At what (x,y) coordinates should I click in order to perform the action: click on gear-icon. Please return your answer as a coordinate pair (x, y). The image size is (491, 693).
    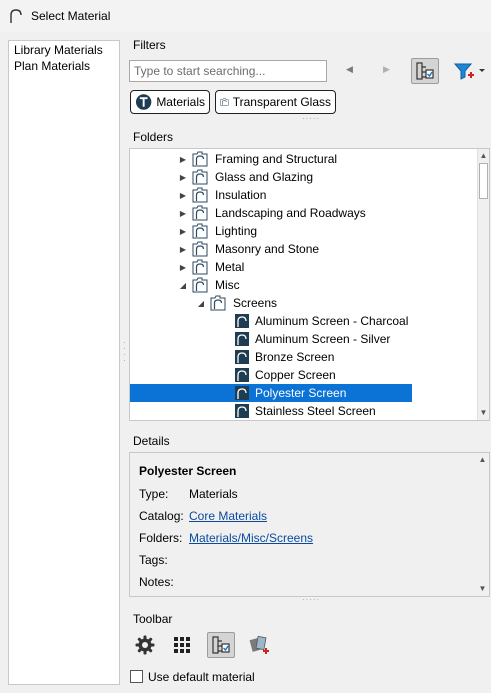
    Looking at the image, I should click on (145, 645).